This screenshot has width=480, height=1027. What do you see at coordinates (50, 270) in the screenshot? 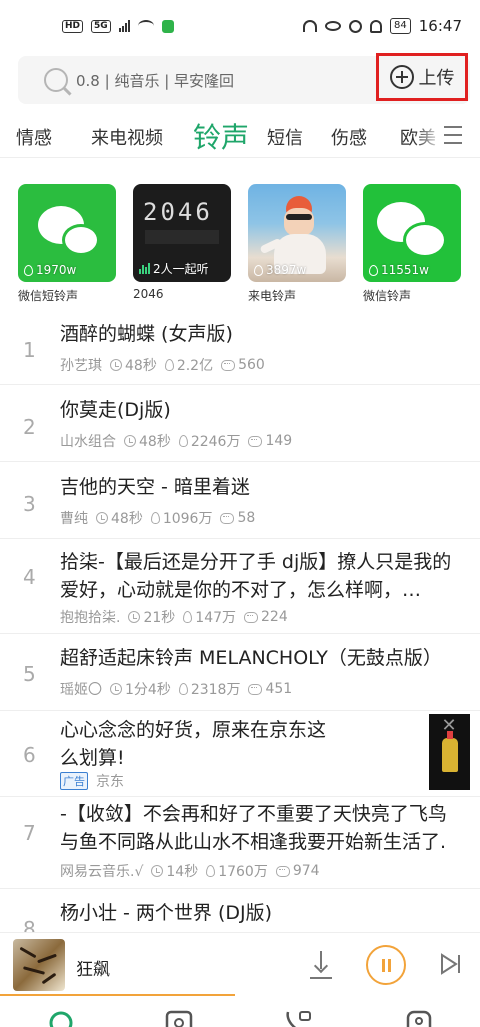
I see `card-play-count: 1970w` at bounding box center [50, 270].